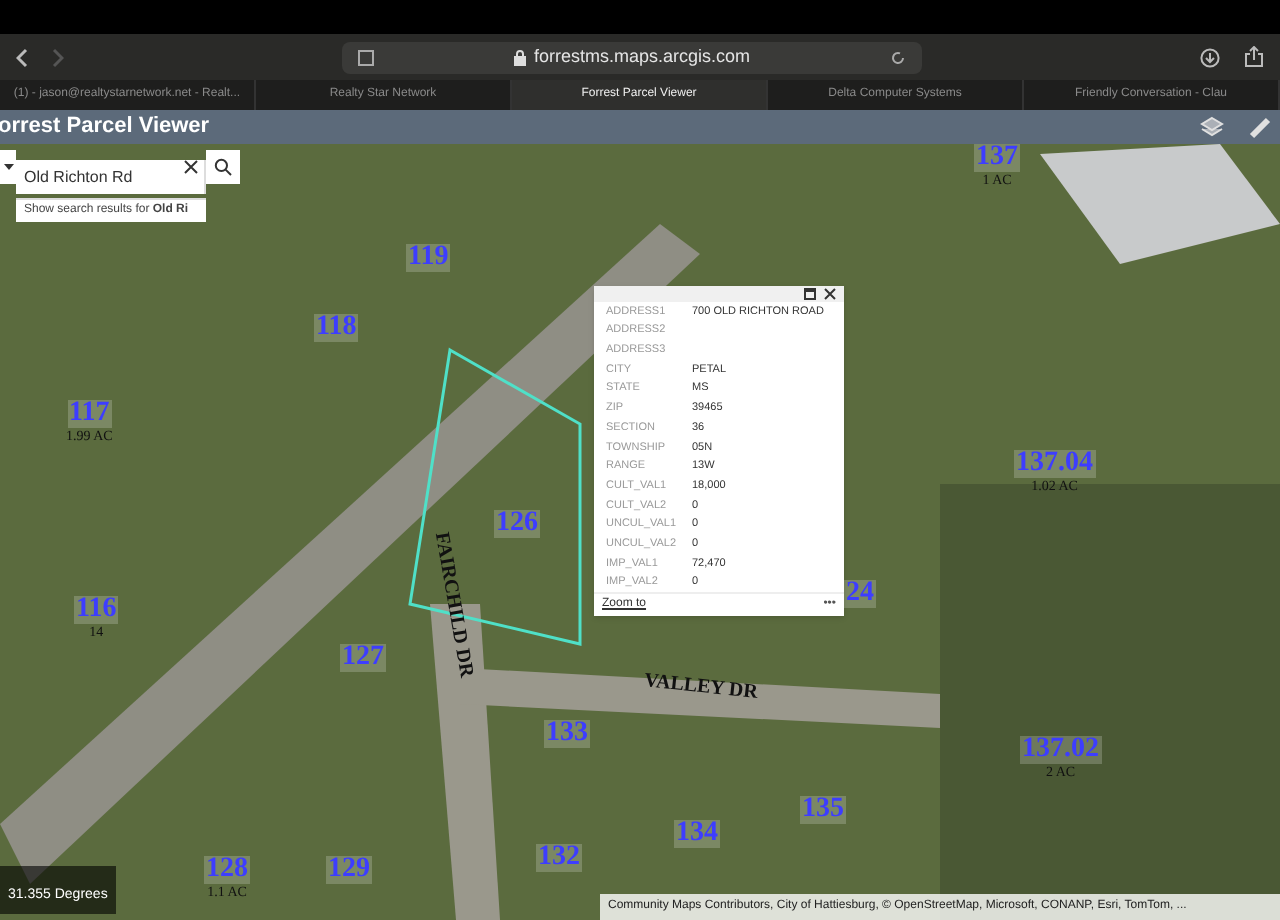 The width and height of the screenshot is (1280, 920). Describe the element at coordinates (697, 834) in the screenshot. I see `parcel-number: 134` at that location.